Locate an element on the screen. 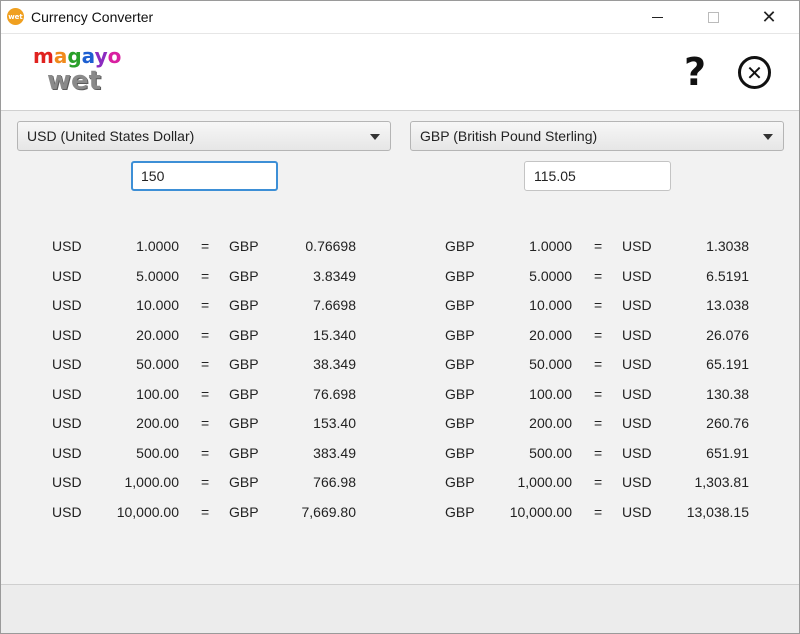  minimize-button is located at coordinates (657, 17).